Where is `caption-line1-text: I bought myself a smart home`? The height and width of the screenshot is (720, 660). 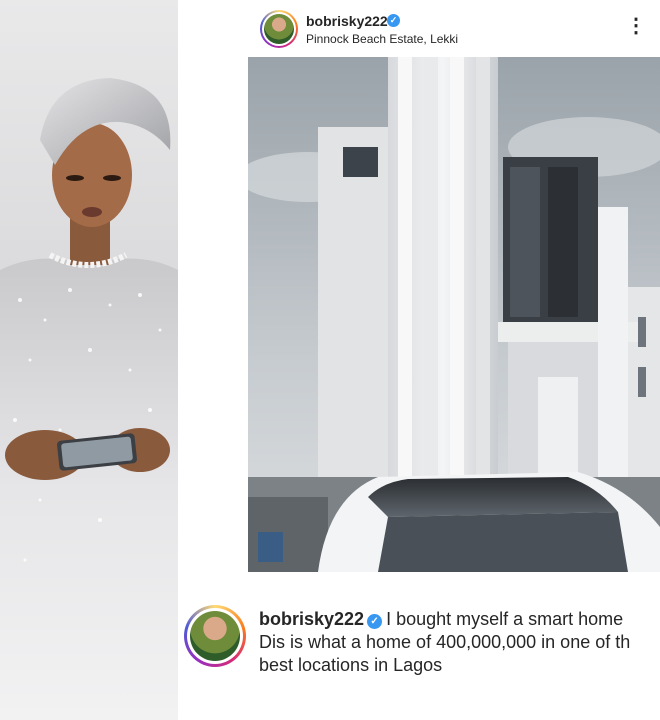 caption-line1-text: I bought myself a smart home is located at coordinates (505, 619).